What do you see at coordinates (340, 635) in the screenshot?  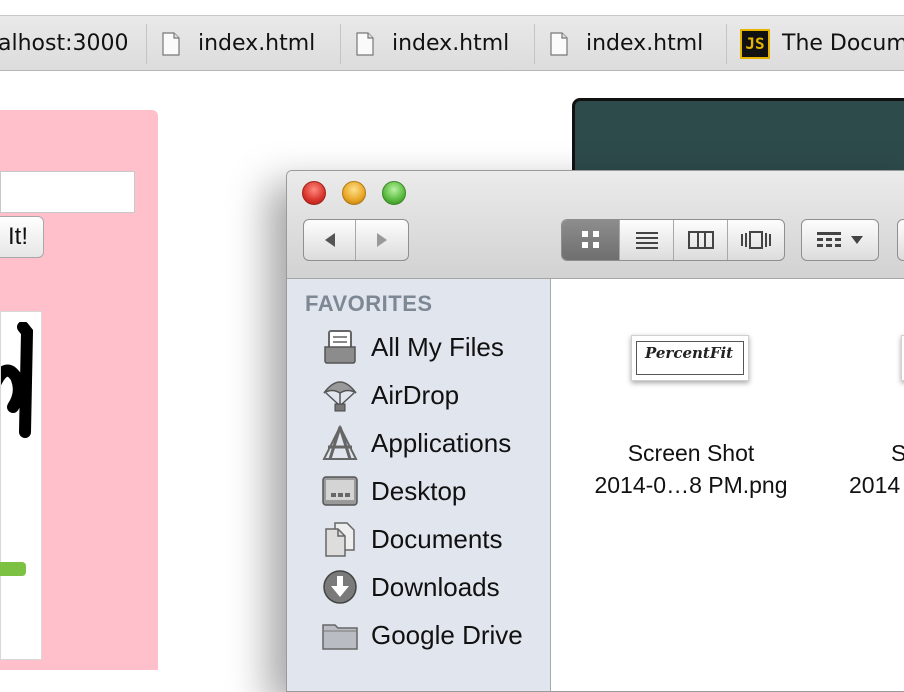 I see `folder-icon` at bounding box center [340, 635].